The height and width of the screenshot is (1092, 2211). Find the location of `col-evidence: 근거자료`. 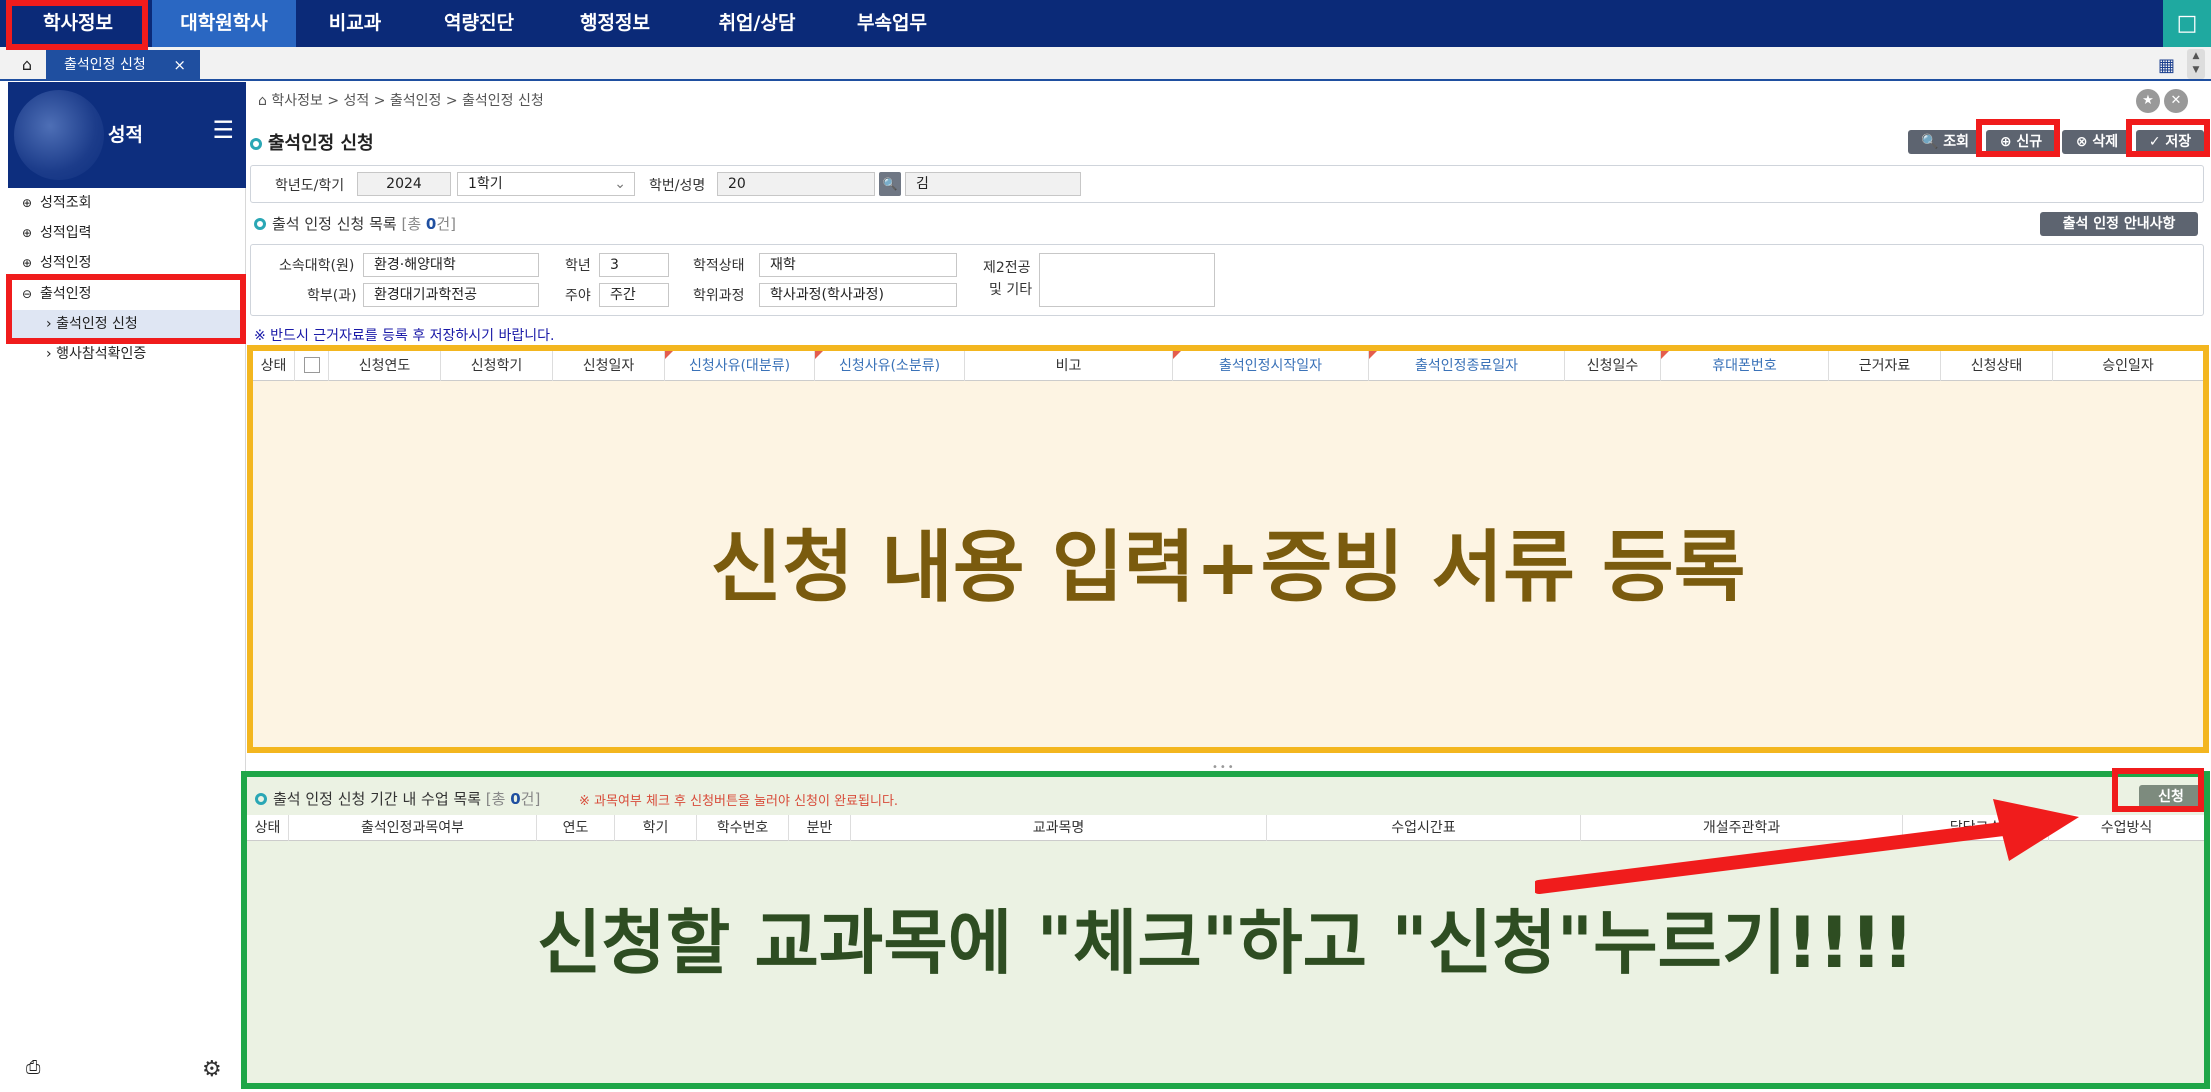

col-evidence: 근거자료 is located at coordinates (1885, 366).